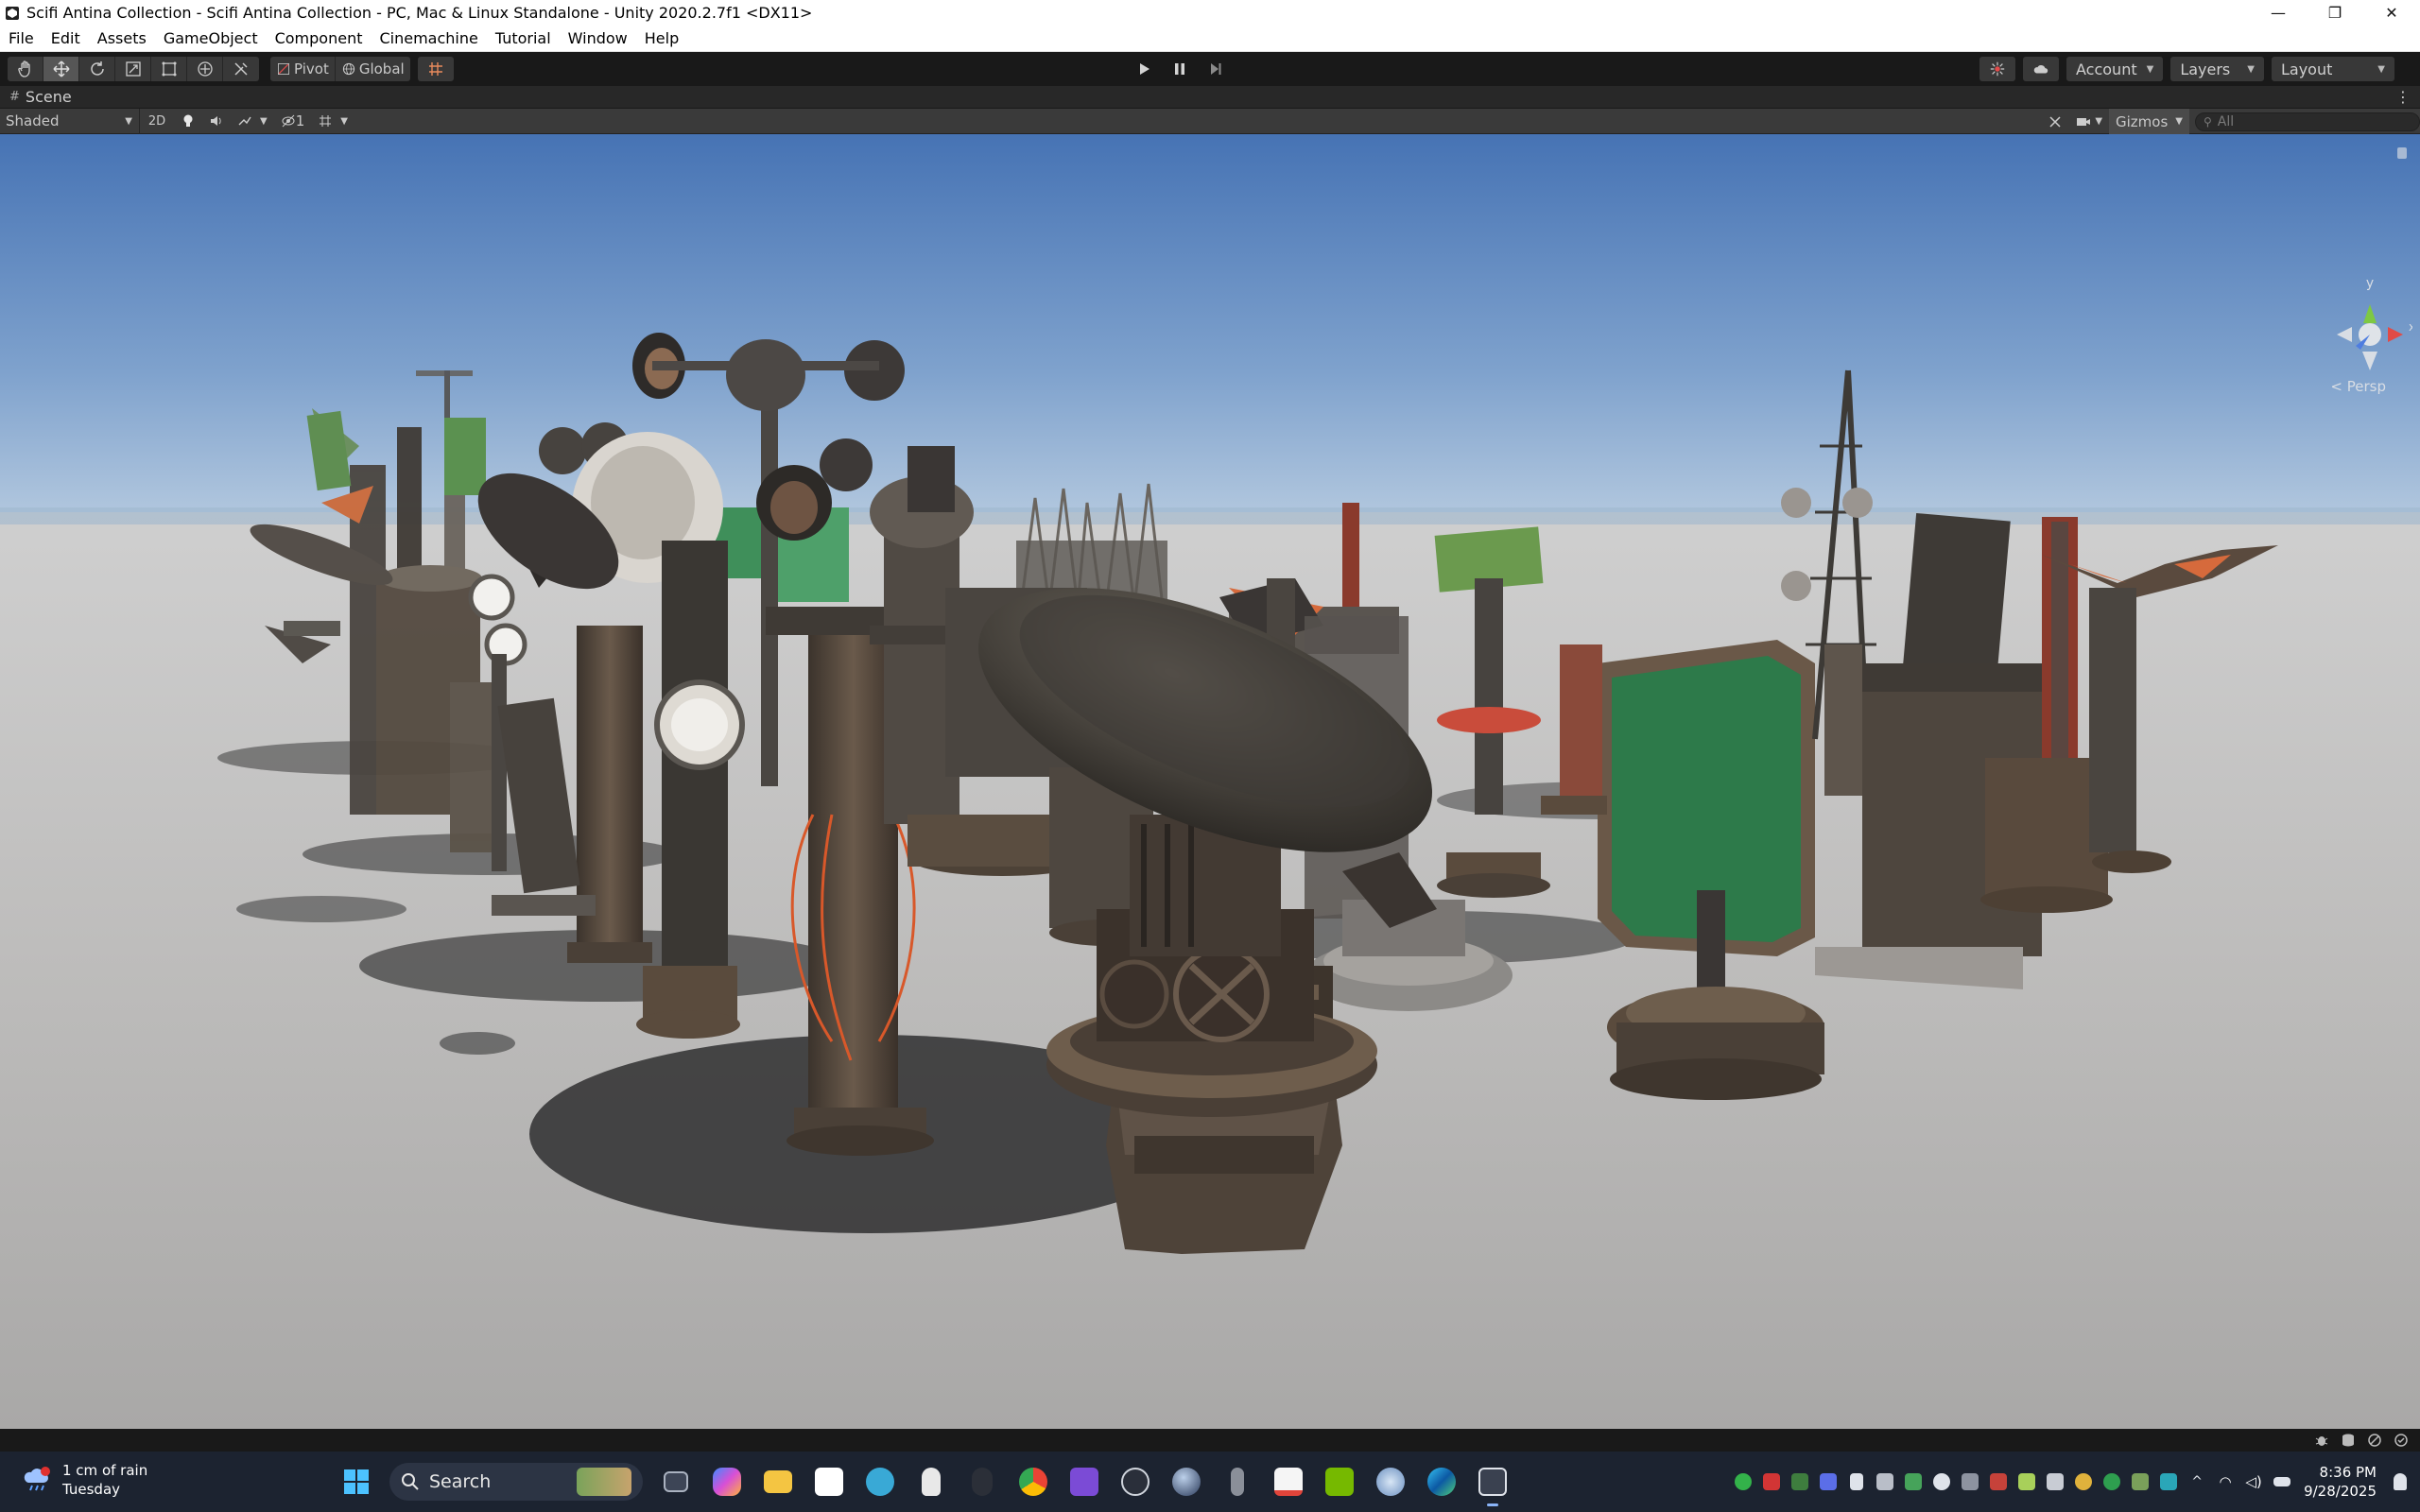 The height and width of the screenshot is (1512, 2420). Describe the element at coordinates (97, 69) in the screenshot. I see `rotate-tool-button` at that location.